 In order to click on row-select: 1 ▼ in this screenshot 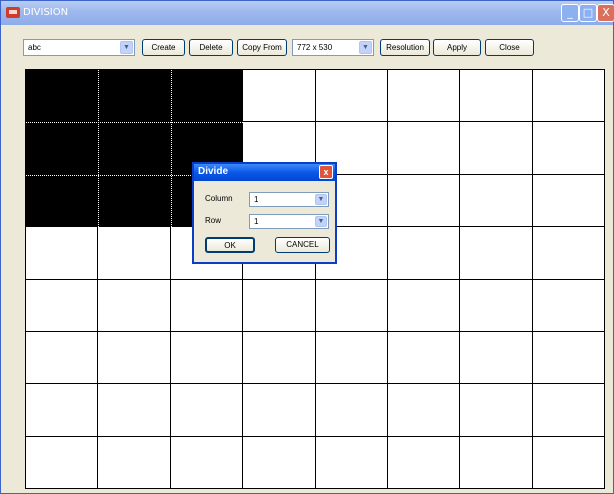, I will do `click(289, 221)`.